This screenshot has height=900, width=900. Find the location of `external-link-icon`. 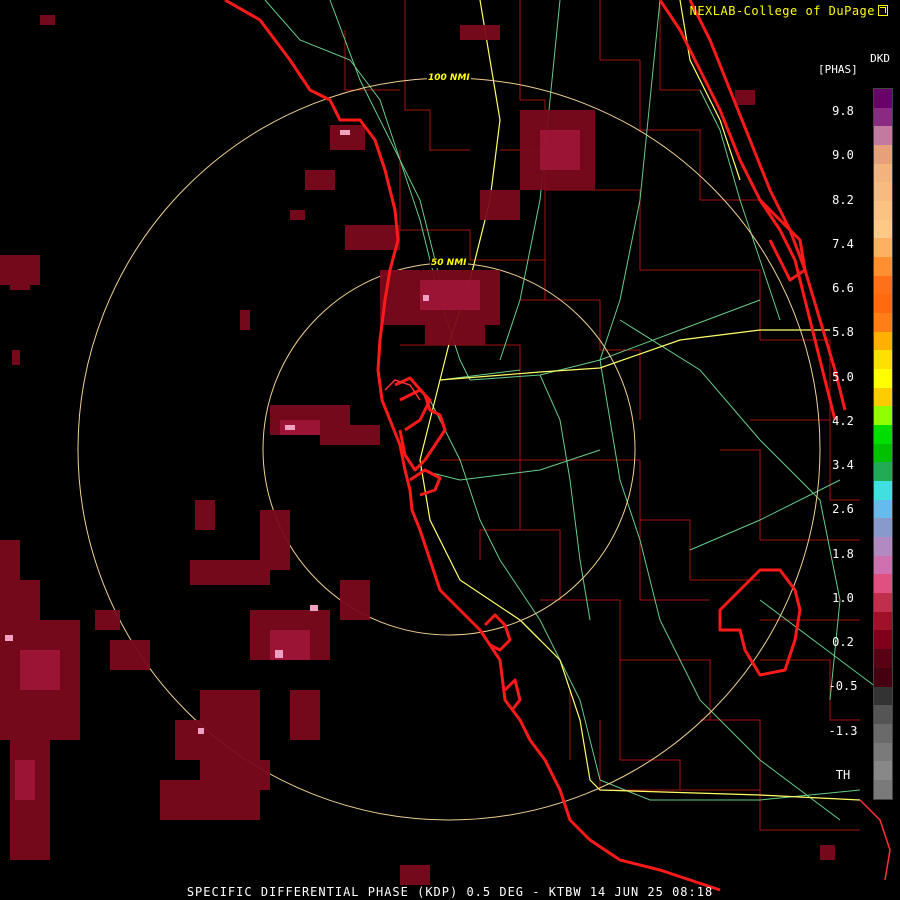

external-link-icon is located at coordinates (883, 10).